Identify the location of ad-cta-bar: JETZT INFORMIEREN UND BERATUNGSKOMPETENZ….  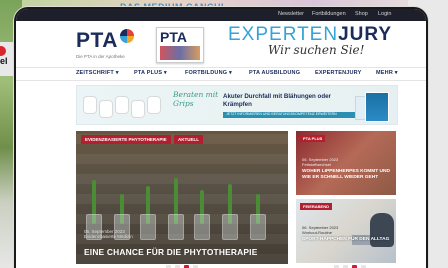
(293, 115).